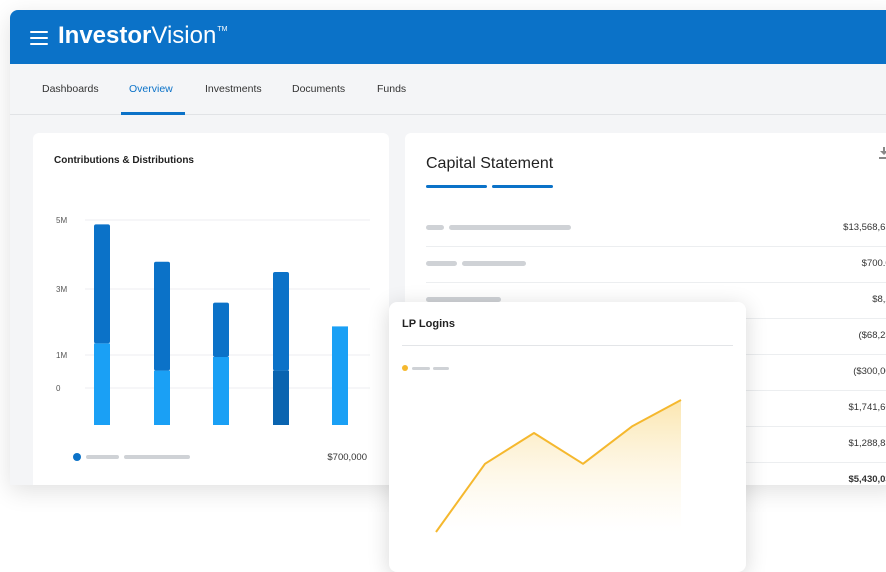  I want to click on row-value-total: $5,430,030, so click(867, 479).